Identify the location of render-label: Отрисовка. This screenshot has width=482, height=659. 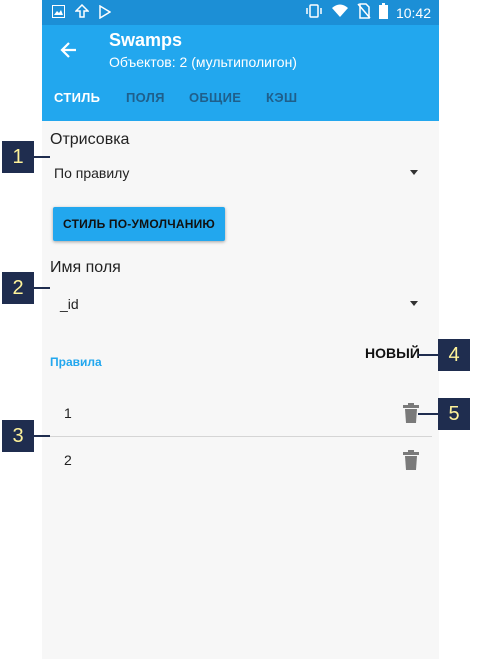
(90, 139).